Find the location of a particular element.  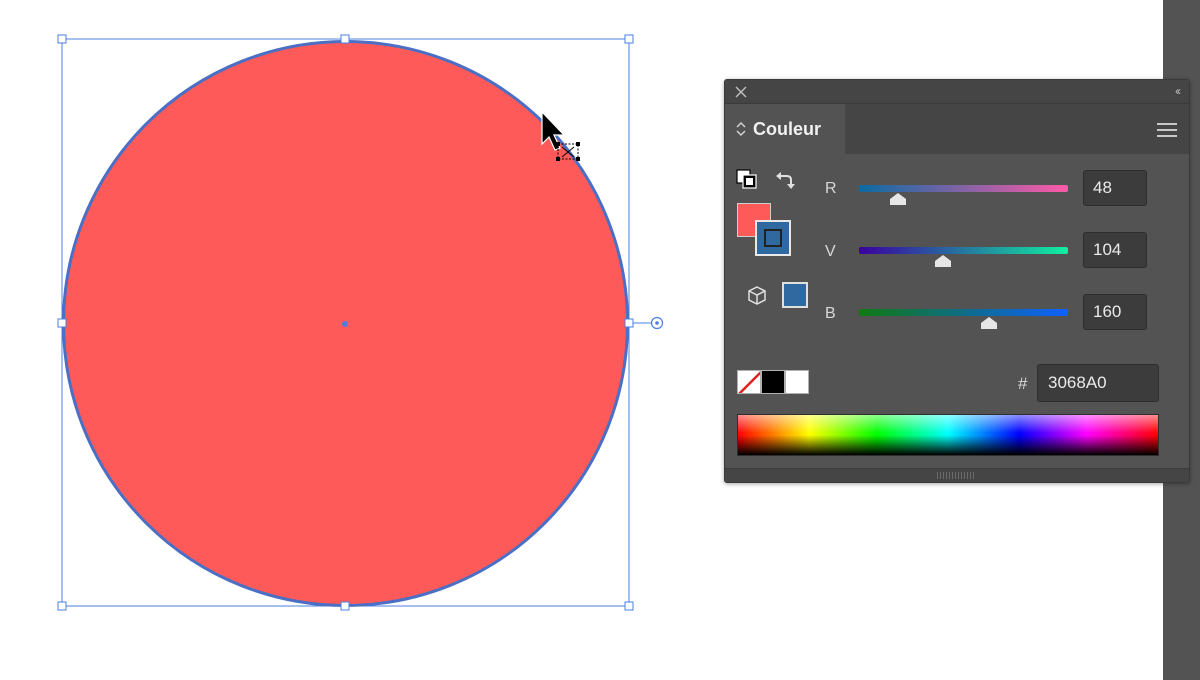

color-spectrum-ramp is located at coordinates (948, 435).